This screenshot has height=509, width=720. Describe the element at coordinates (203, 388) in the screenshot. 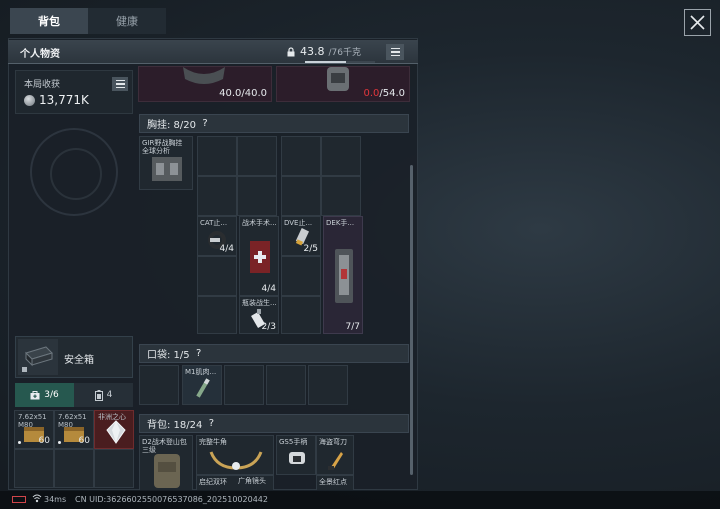

I see `stim-icon` at that location.